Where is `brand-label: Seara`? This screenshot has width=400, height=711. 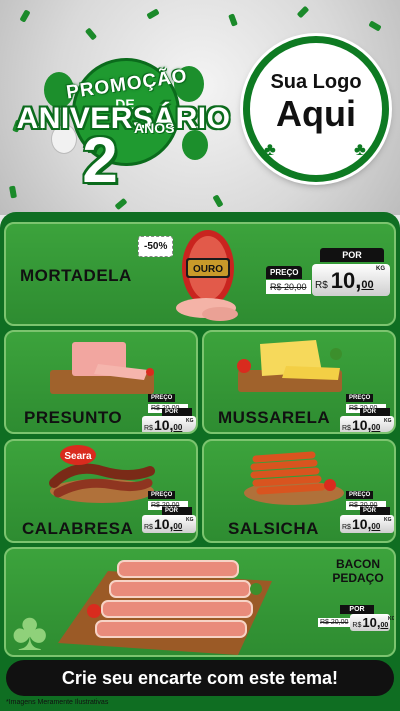 brand-label: Seara is located at coordinates (78, 456).